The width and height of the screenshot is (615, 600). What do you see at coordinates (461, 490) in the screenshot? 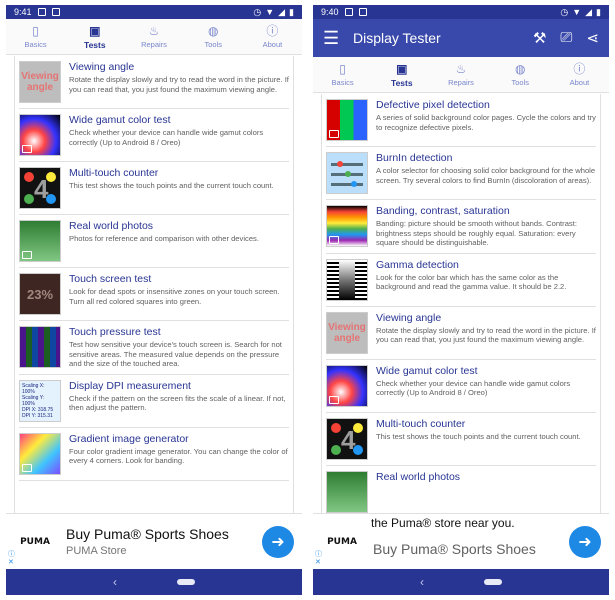
I see `list-item: Real world photos` at bounding box center [461, 490].